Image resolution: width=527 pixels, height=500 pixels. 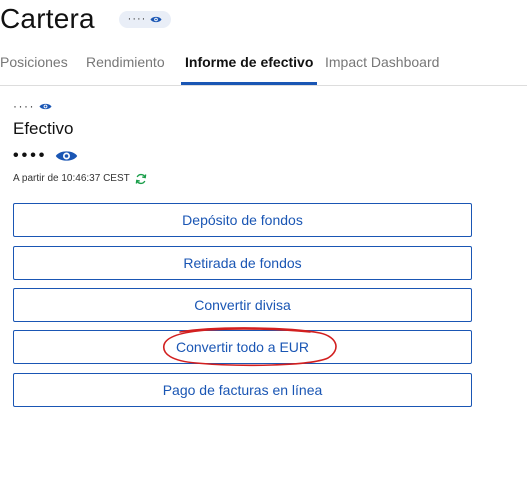 I want to click on online-bill-pay-button: Pago de facturas en línea, so click(x=242, y=390).